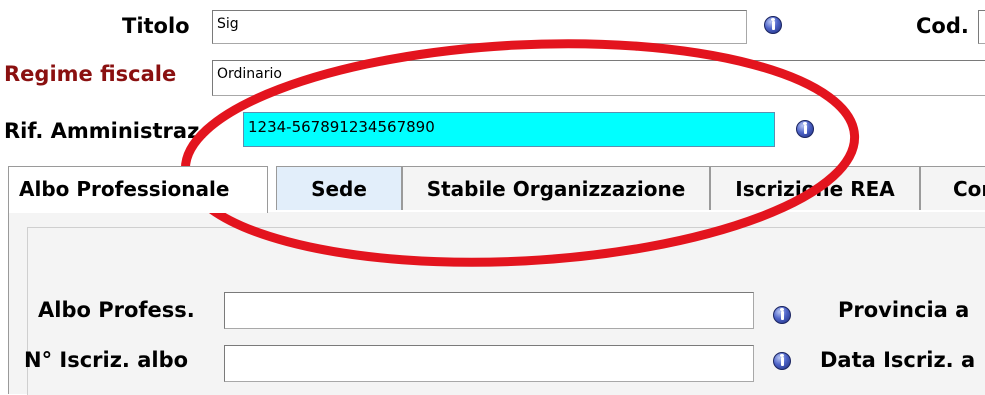  What do you see at coordinates (942, 26) in the screenshot?
I see `cod-label: Cod.` at bounding box center [942, 26].